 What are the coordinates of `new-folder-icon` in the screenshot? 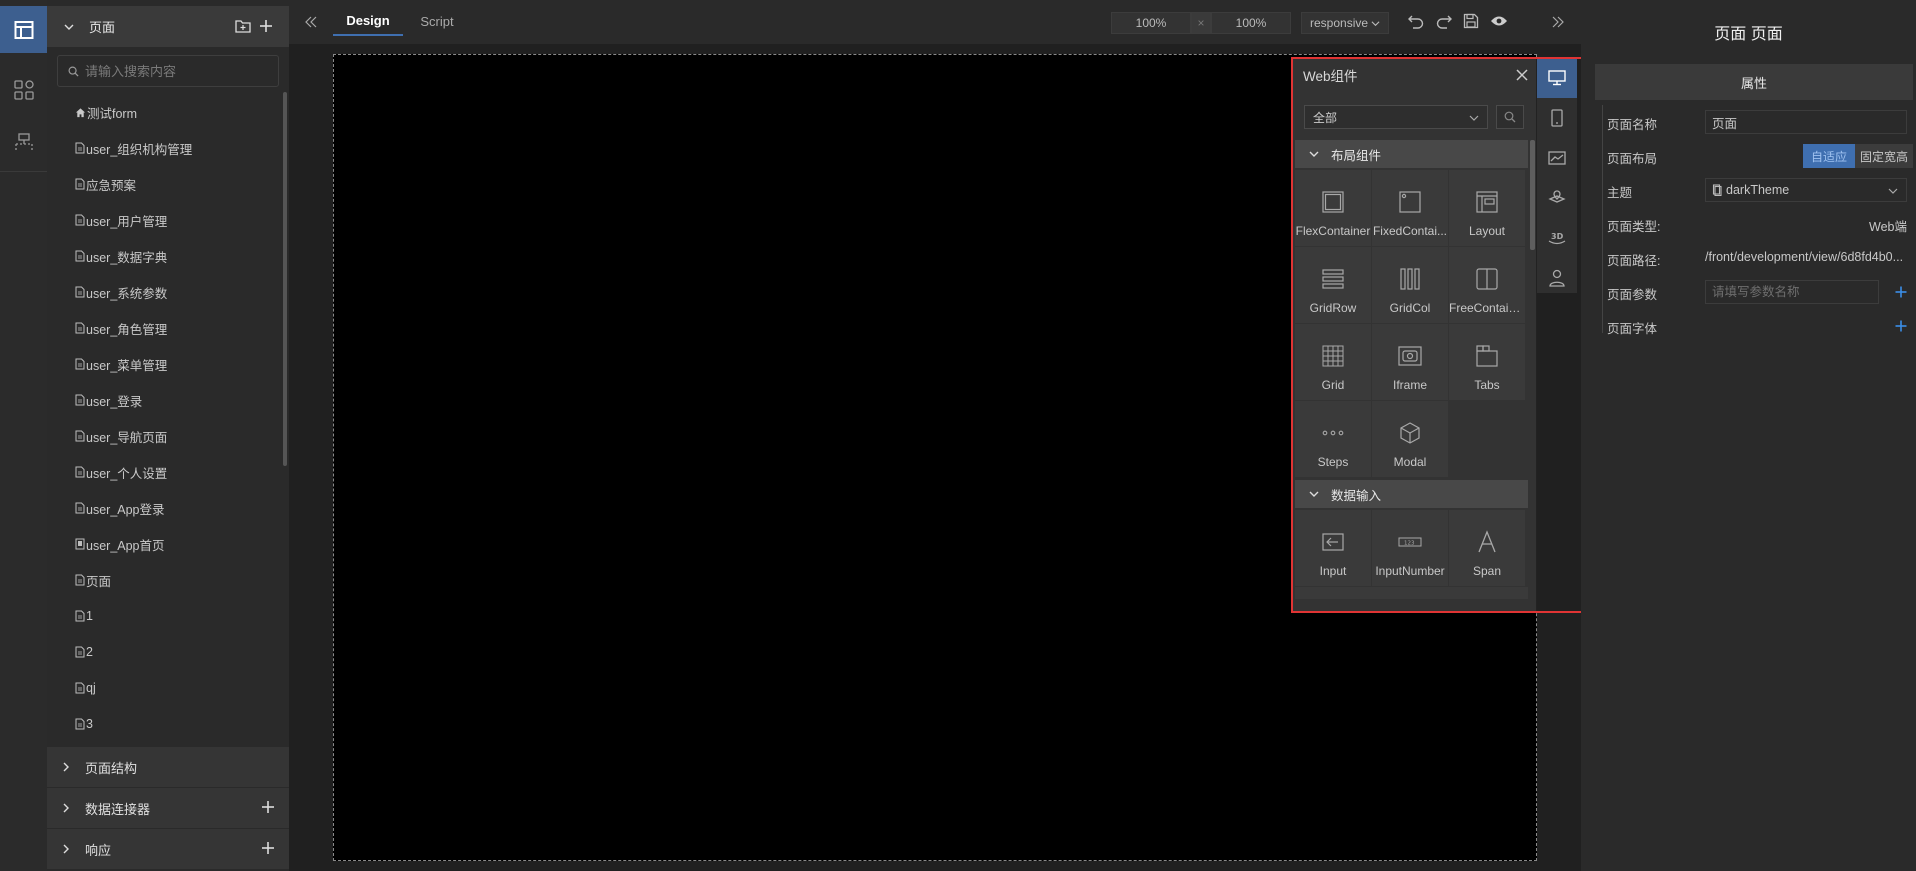 It's located at (243, 26).